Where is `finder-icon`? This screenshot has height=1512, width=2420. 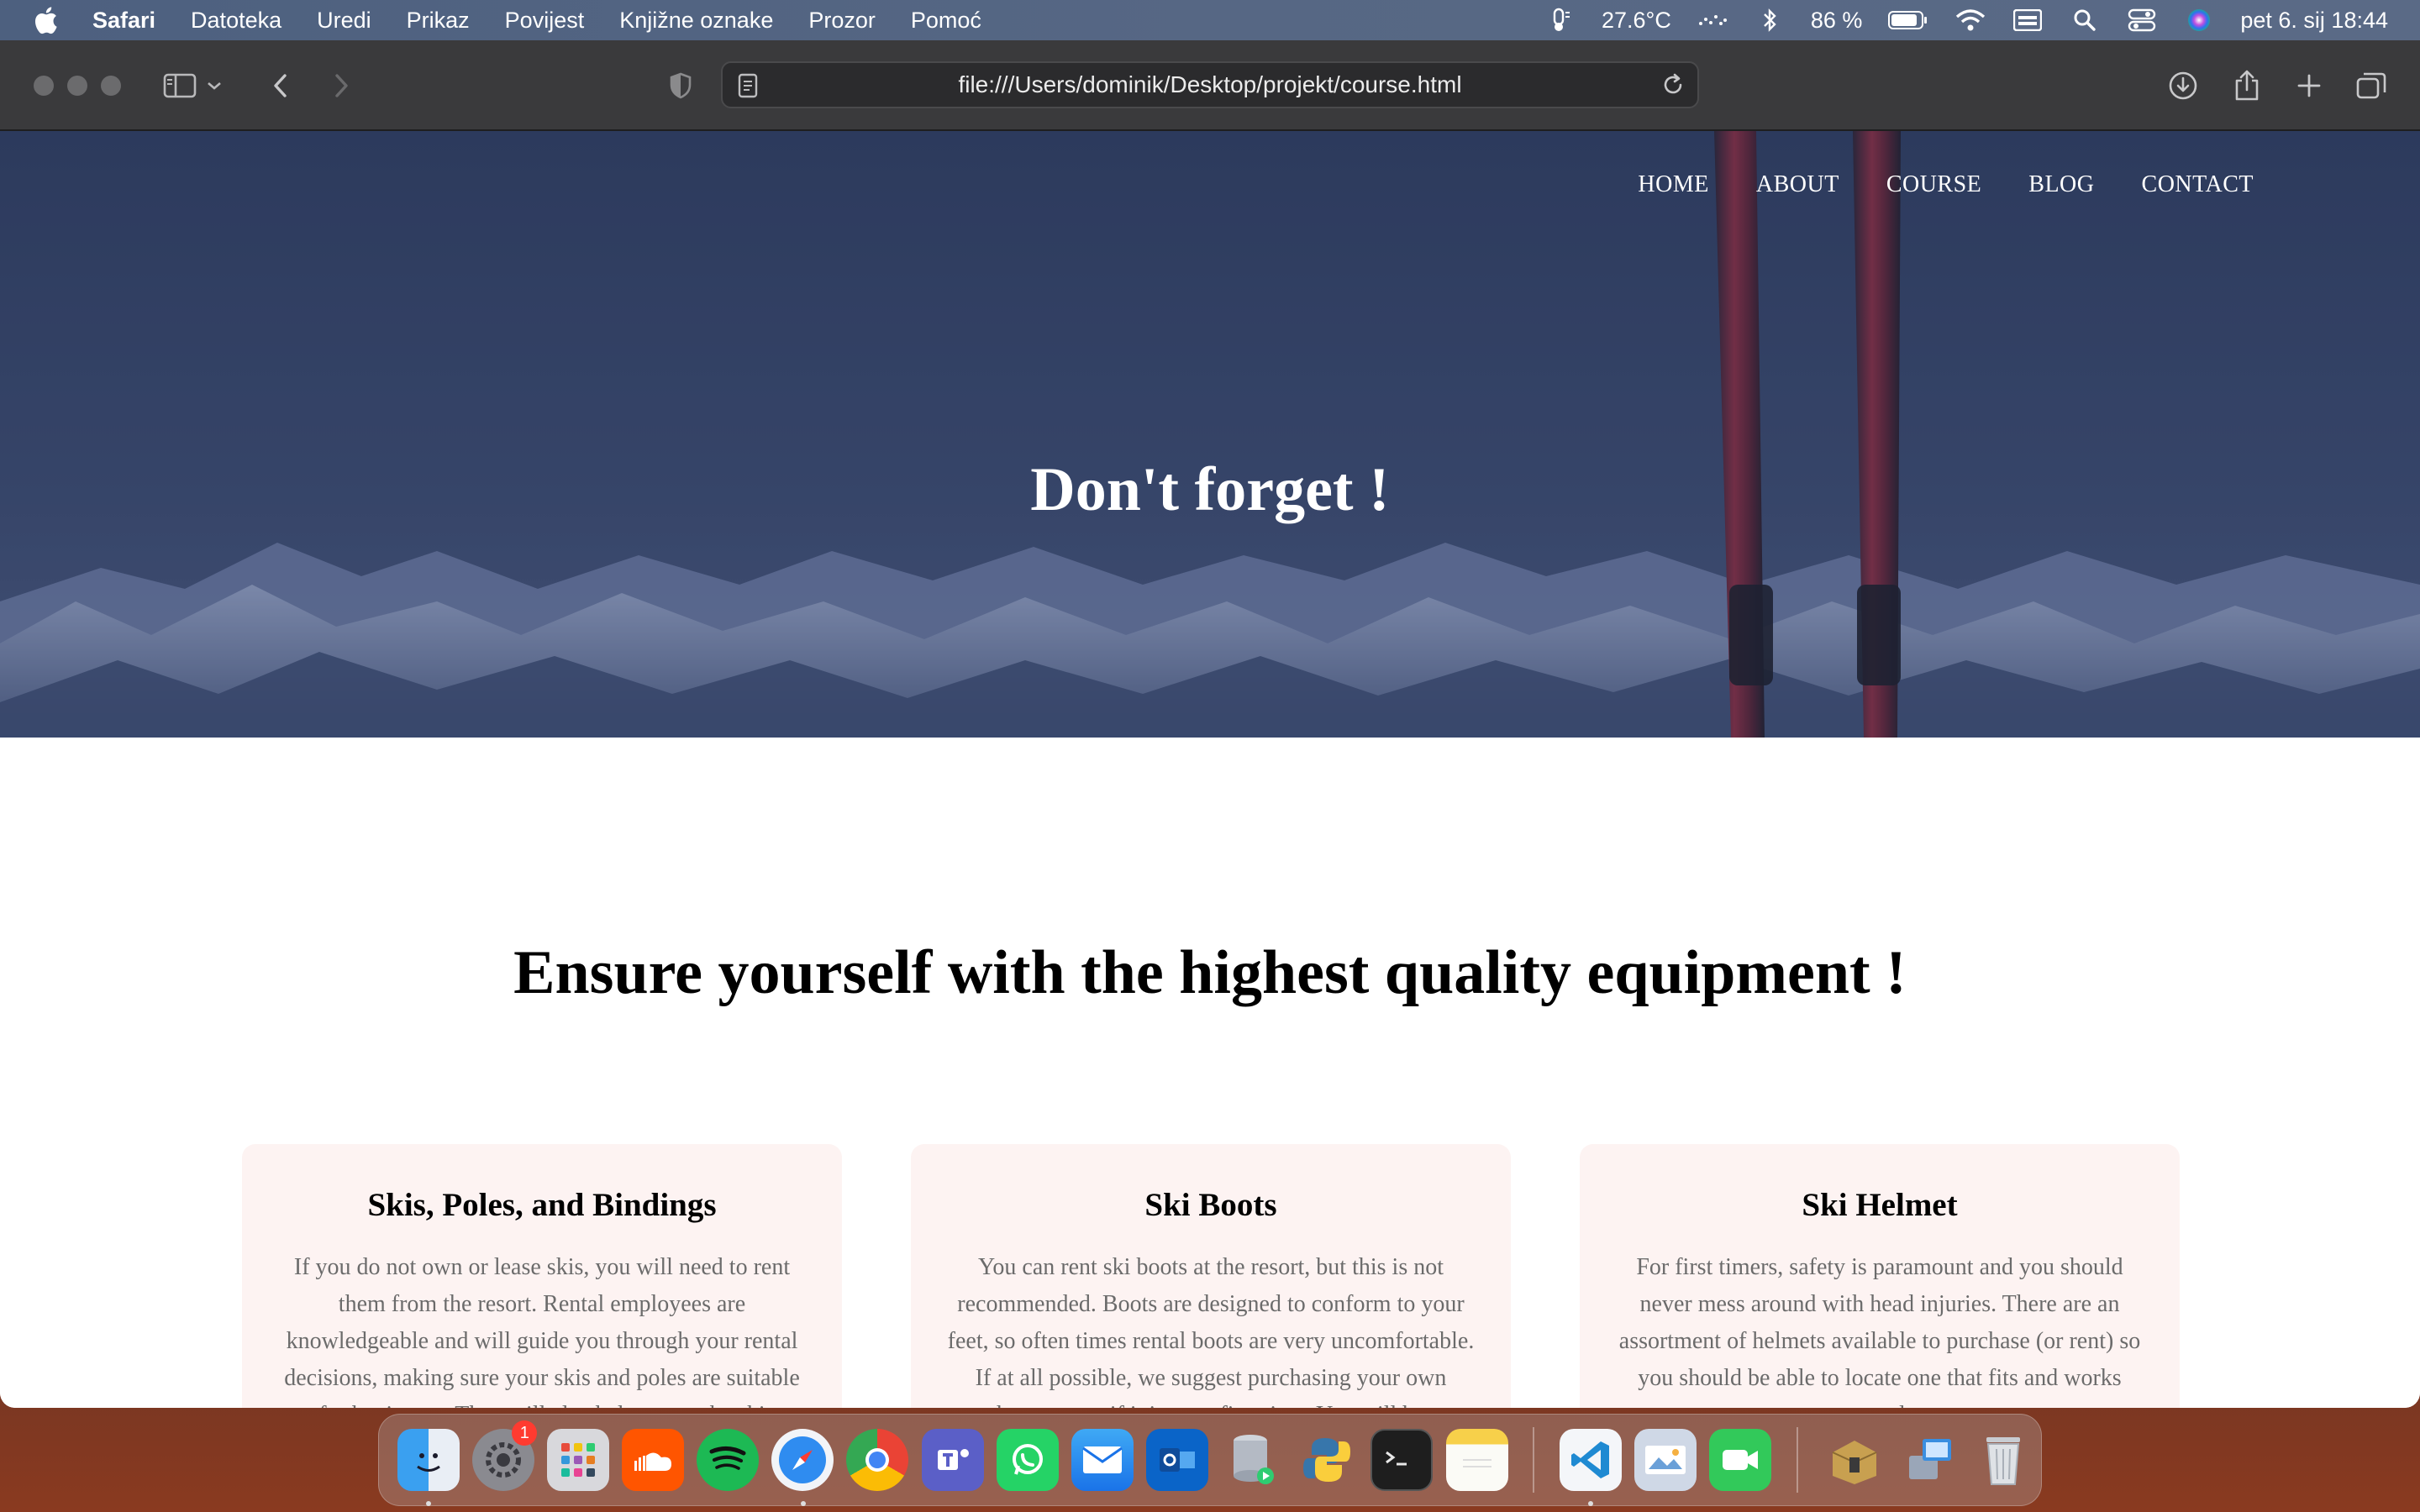
finder-icon is located at coordinates (428, 1464).